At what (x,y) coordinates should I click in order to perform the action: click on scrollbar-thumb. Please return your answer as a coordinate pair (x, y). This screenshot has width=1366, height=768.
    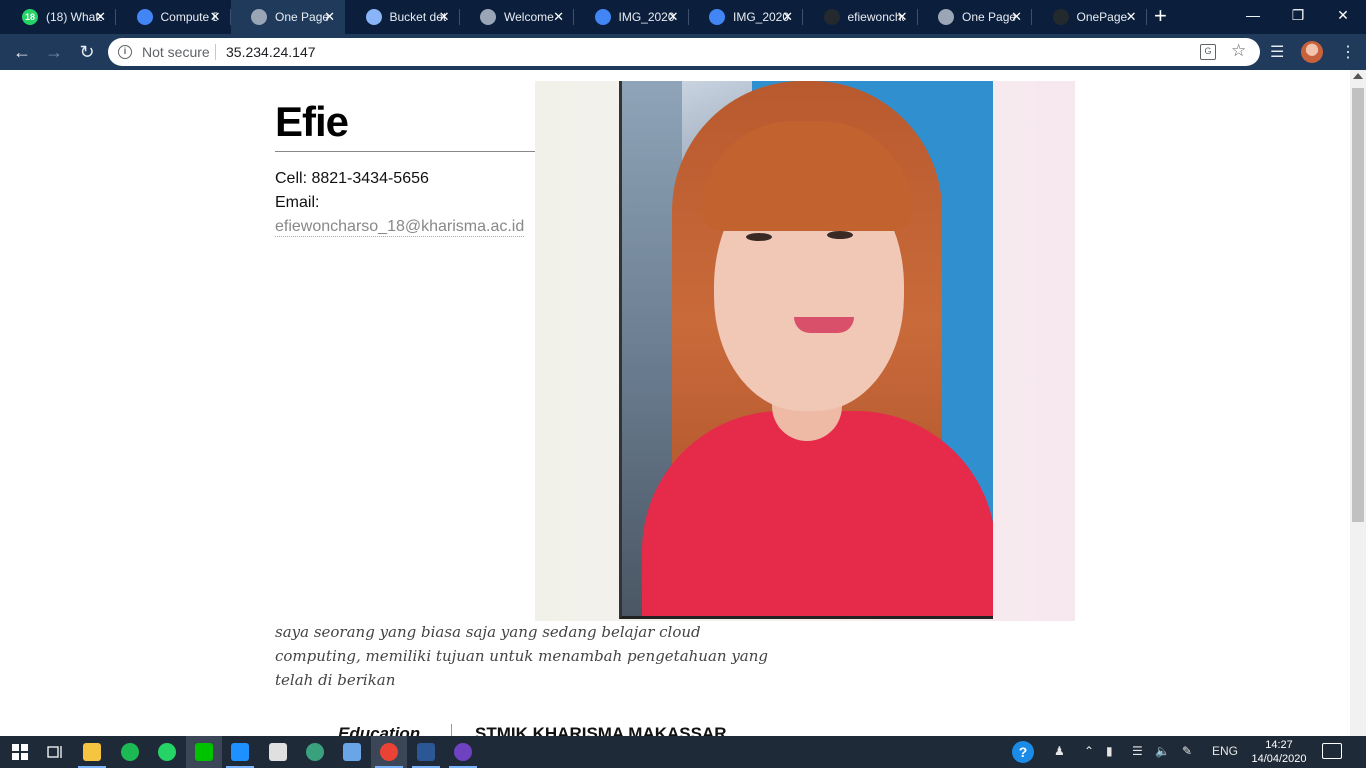
    Looking at the image, I should click on (1358, 305).